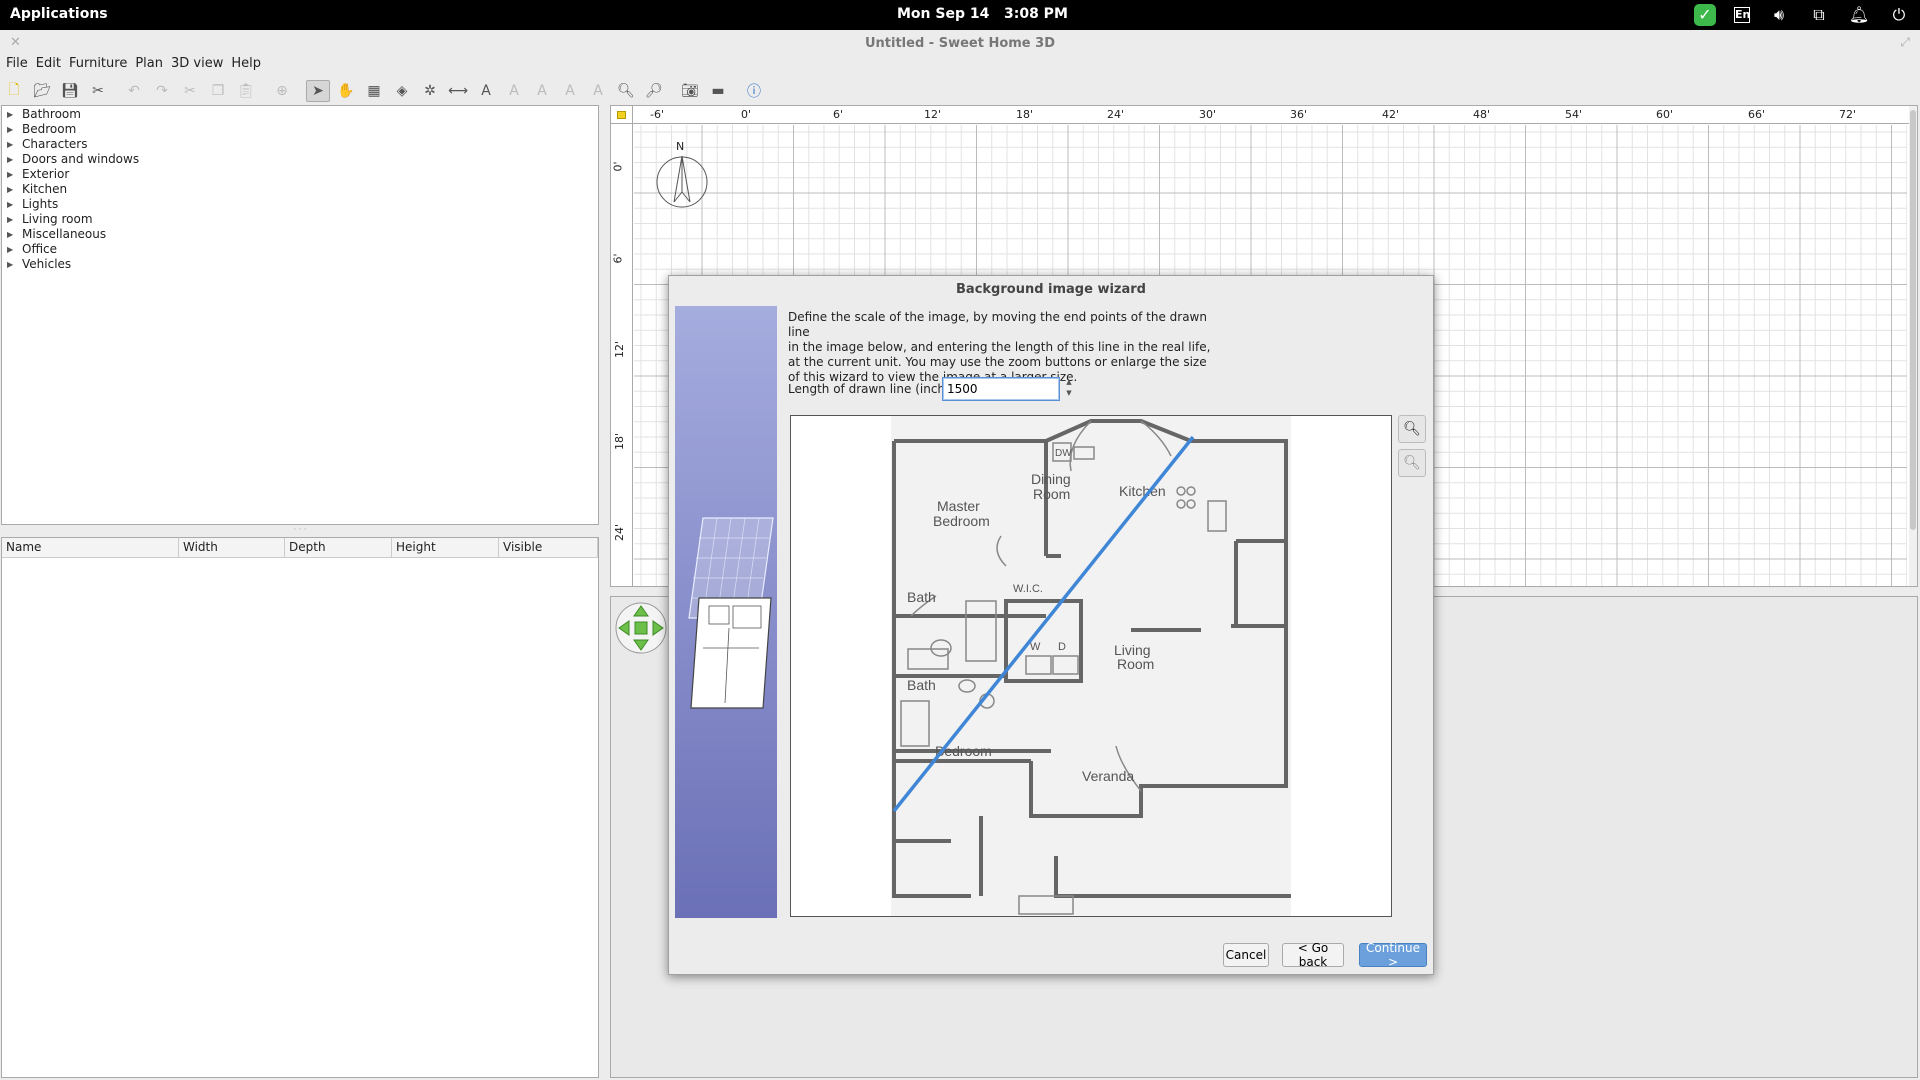 The image size is (1920, 1080). Describe the element at coordinates (1063, 453) in the screenshot. I see `svg-text: DW` at that location.